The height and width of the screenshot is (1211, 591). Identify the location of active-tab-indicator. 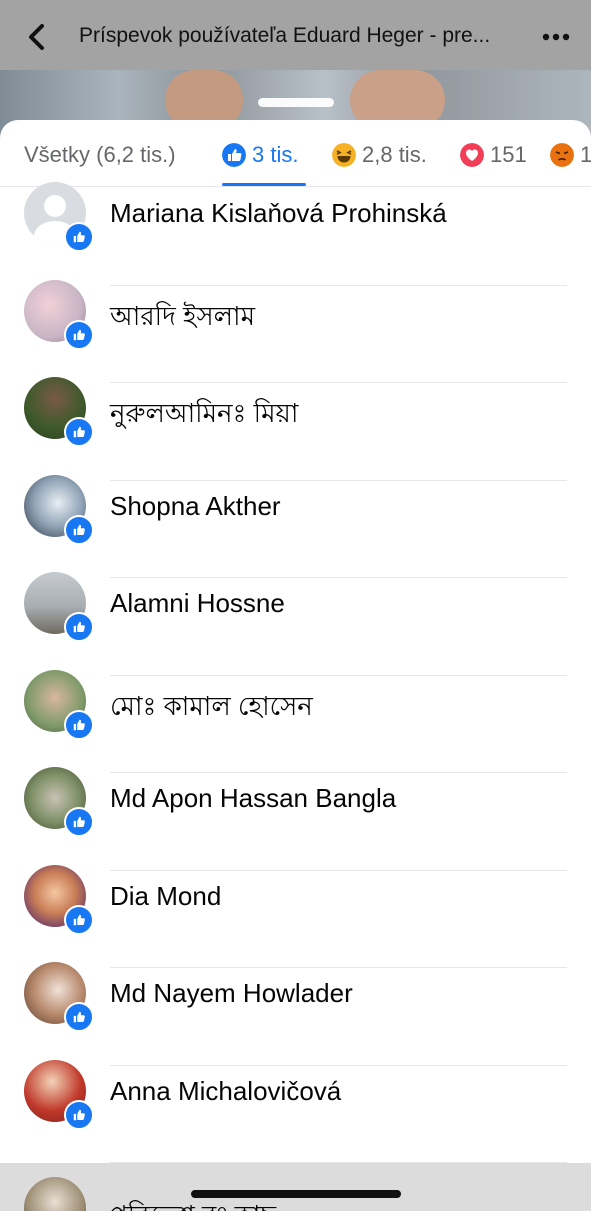
(264, 184).